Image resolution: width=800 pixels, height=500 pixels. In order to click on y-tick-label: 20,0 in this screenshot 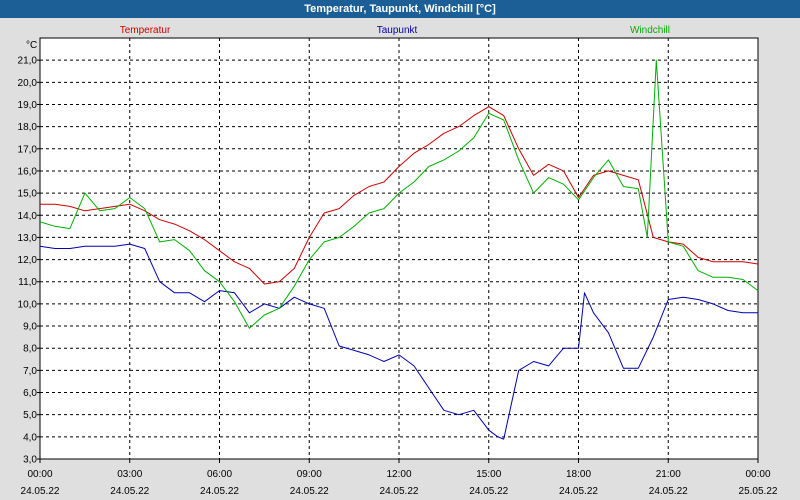, I will do `click(28, 83)`.